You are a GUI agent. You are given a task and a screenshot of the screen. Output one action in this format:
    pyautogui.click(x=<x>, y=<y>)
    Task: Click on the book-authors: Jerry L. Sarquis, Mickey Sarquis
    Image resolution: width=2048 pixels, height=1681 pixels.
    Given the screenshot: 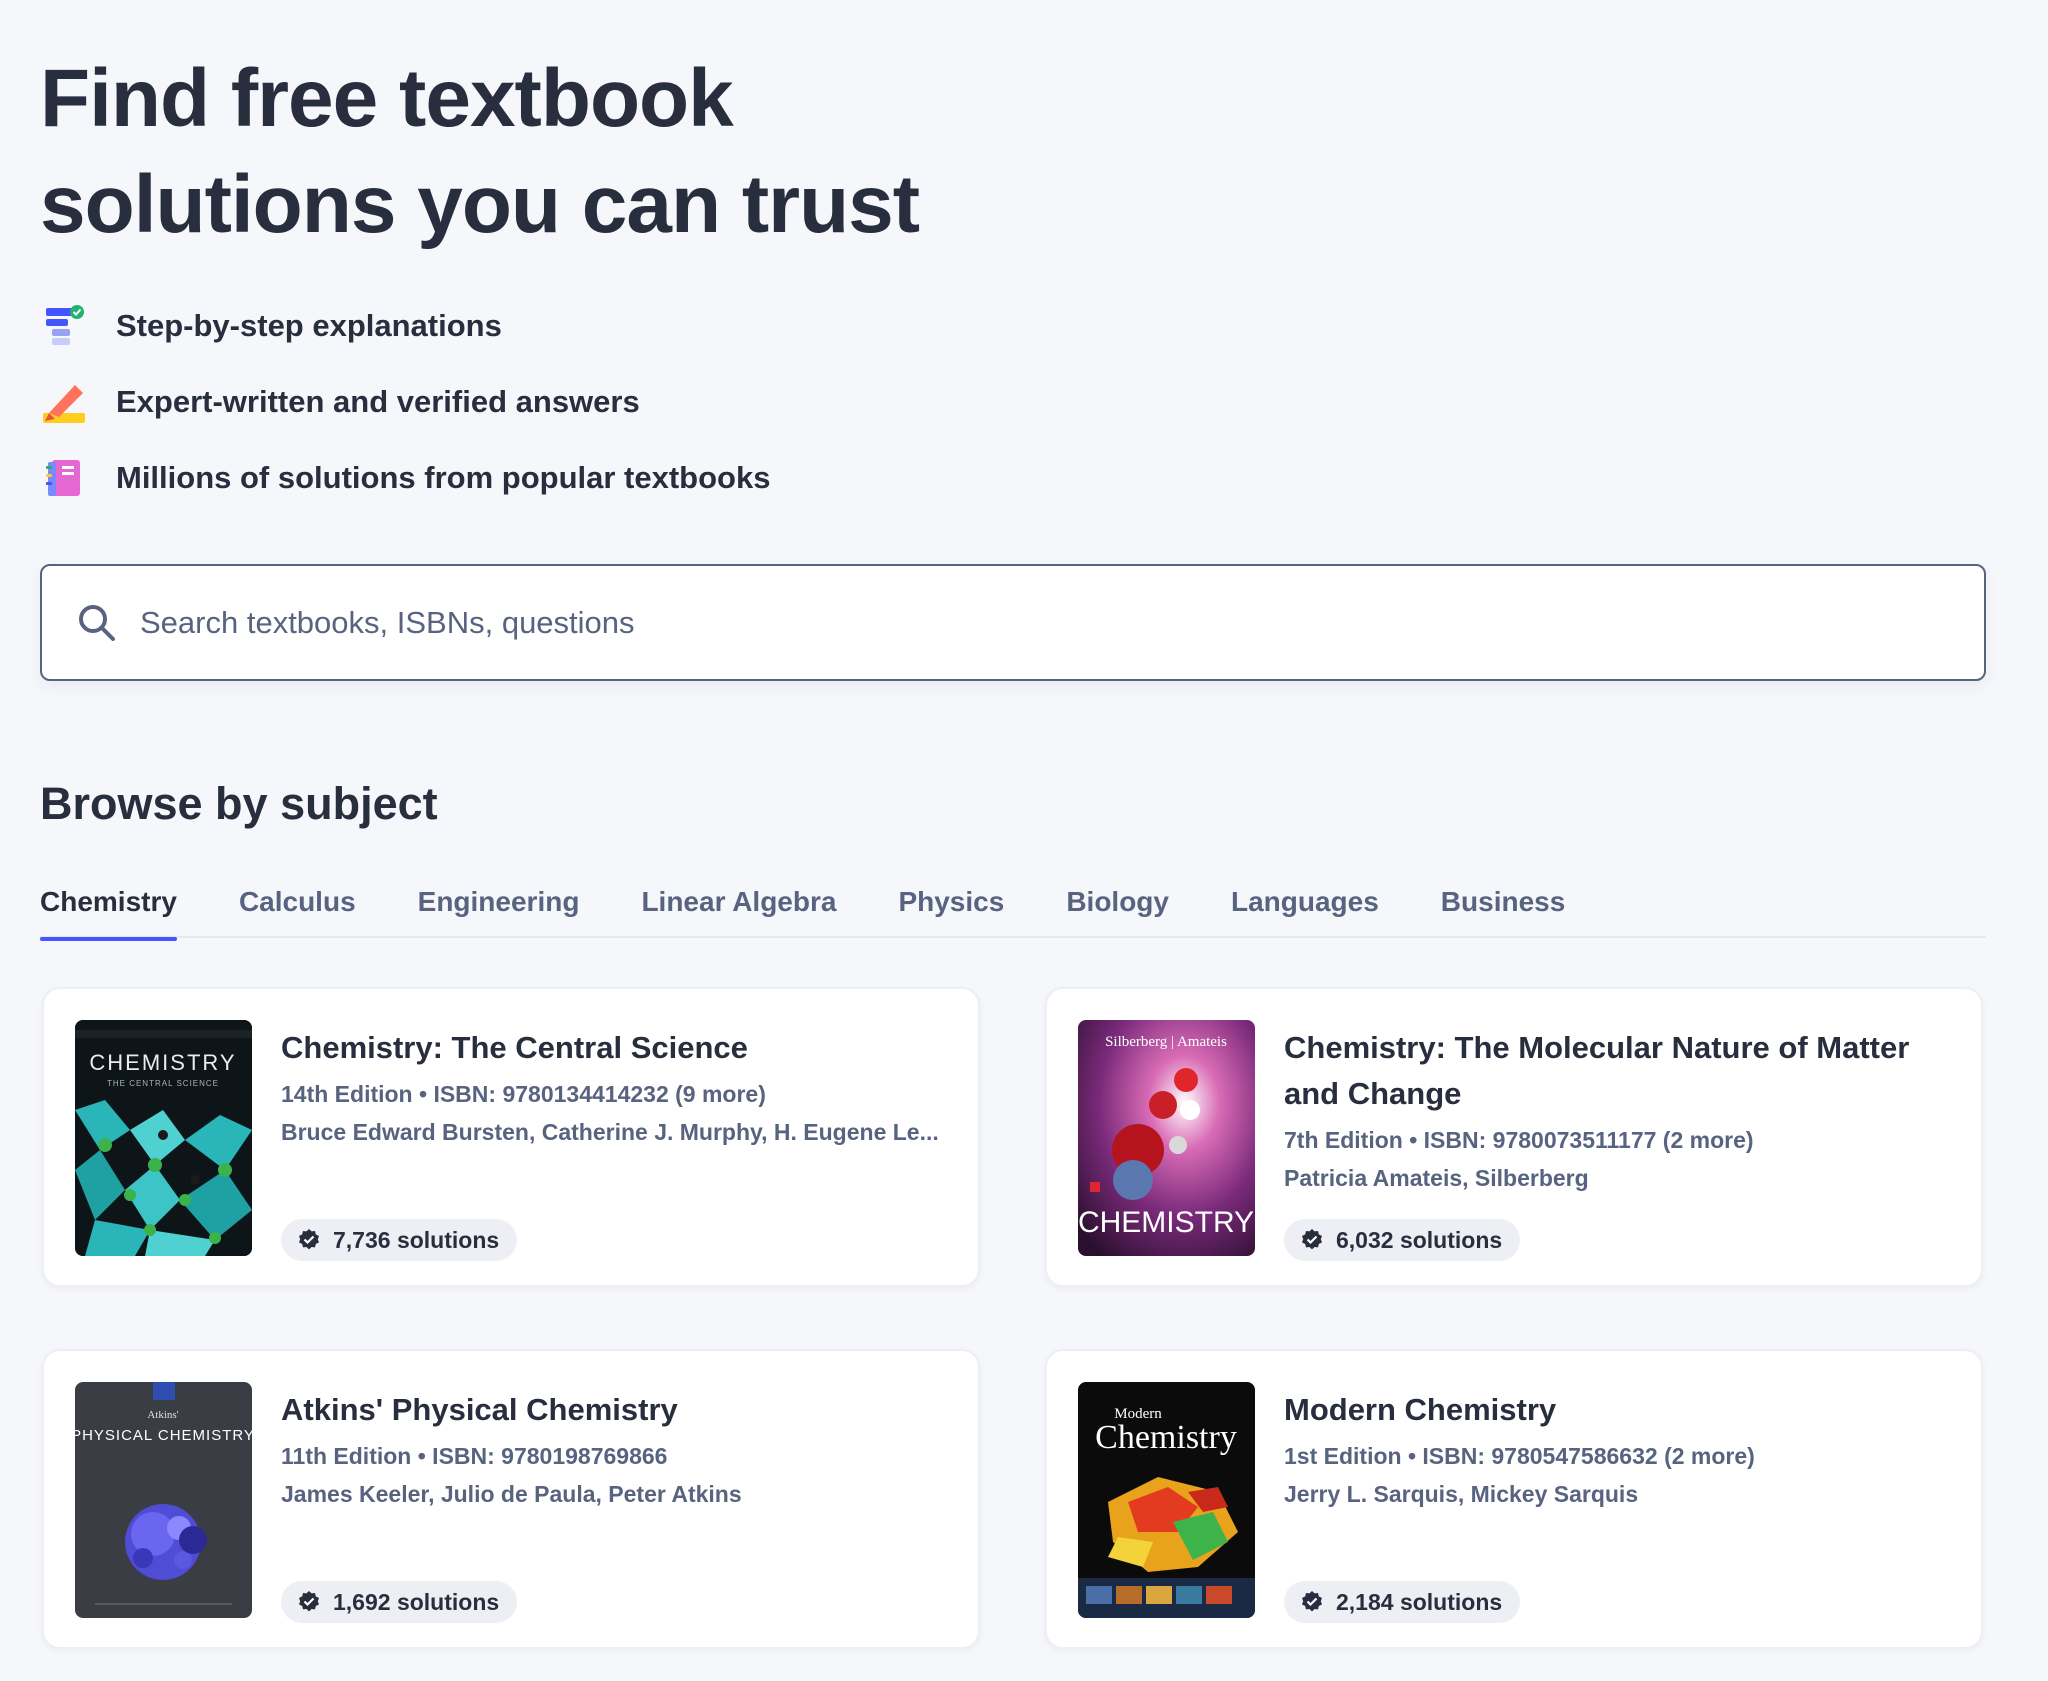 What is the action you would take?
    pyautogui.click(x=1461, y=1494)
    